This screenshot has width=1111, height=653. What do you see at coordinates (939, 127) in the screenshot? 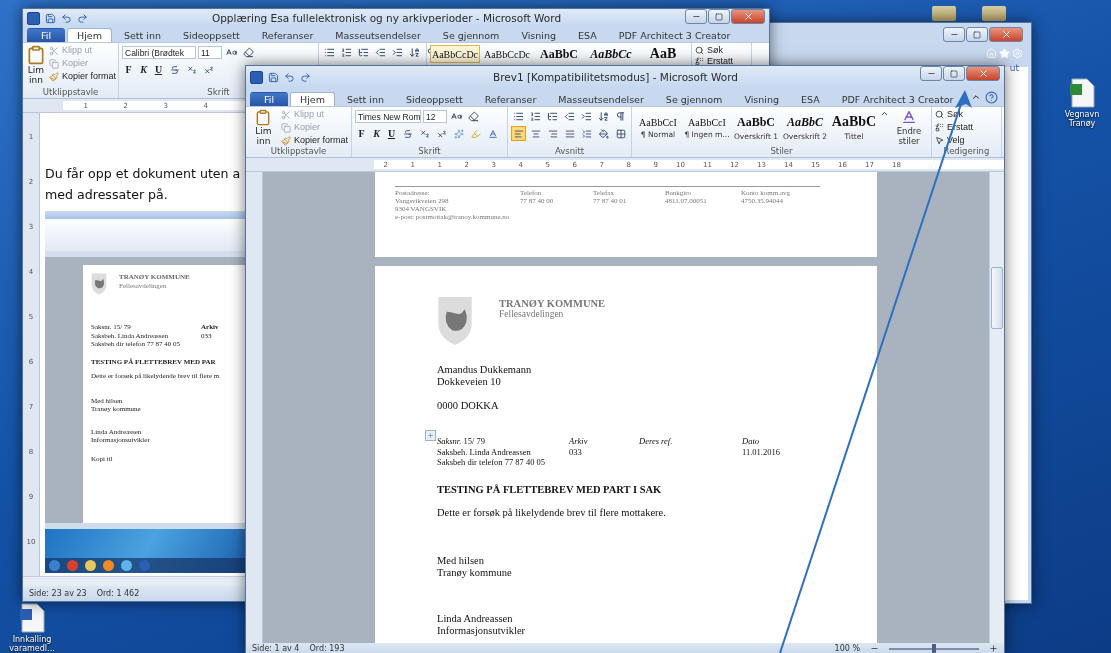
I see `replace-icon` at bounding box center [939, 127].